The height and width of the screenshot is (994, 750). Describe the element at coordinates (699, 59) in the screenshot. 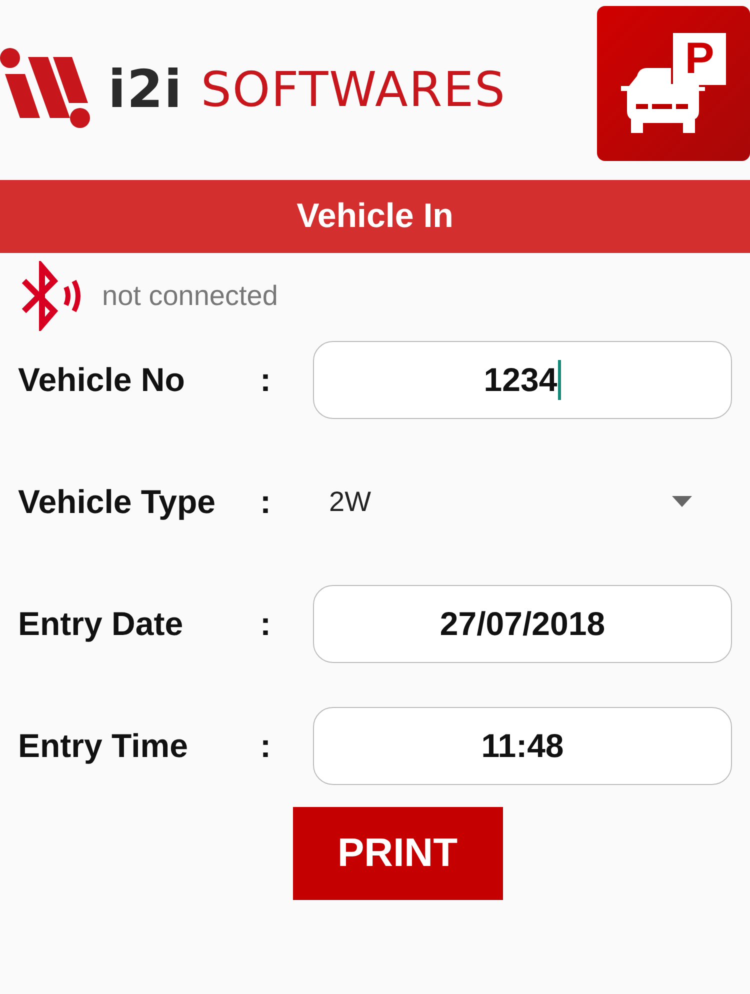

I see `parking-sign: P` at that location.